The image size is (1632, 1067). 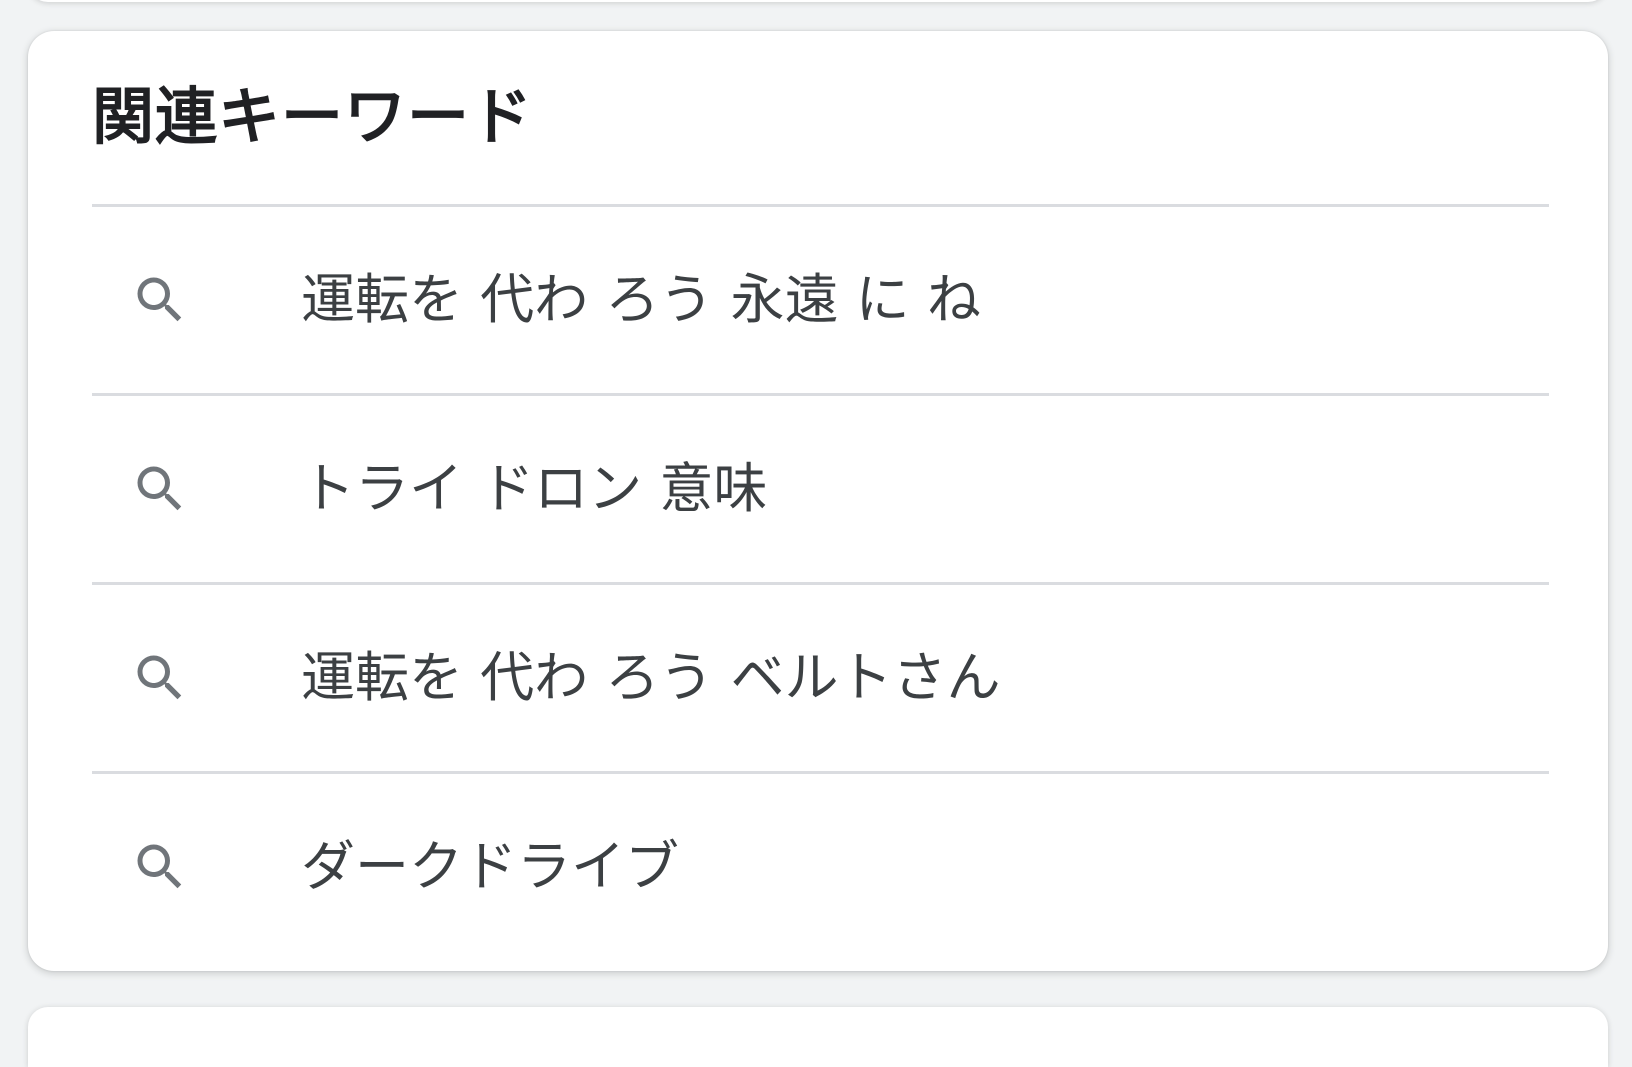 What do you see at coordinates (818, 1) in the screenshot?
I see `previous-card-edge` at bounding box center [818, 1].